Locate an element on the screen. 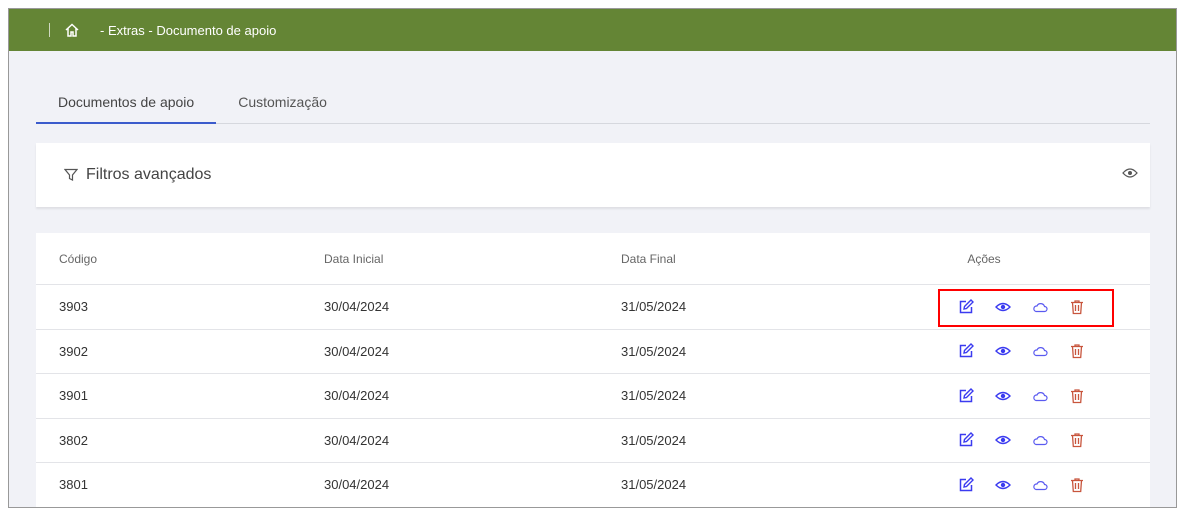 The width and height of the screenshot is (1185, 514). home-icon is located at coordinates (72, 30).